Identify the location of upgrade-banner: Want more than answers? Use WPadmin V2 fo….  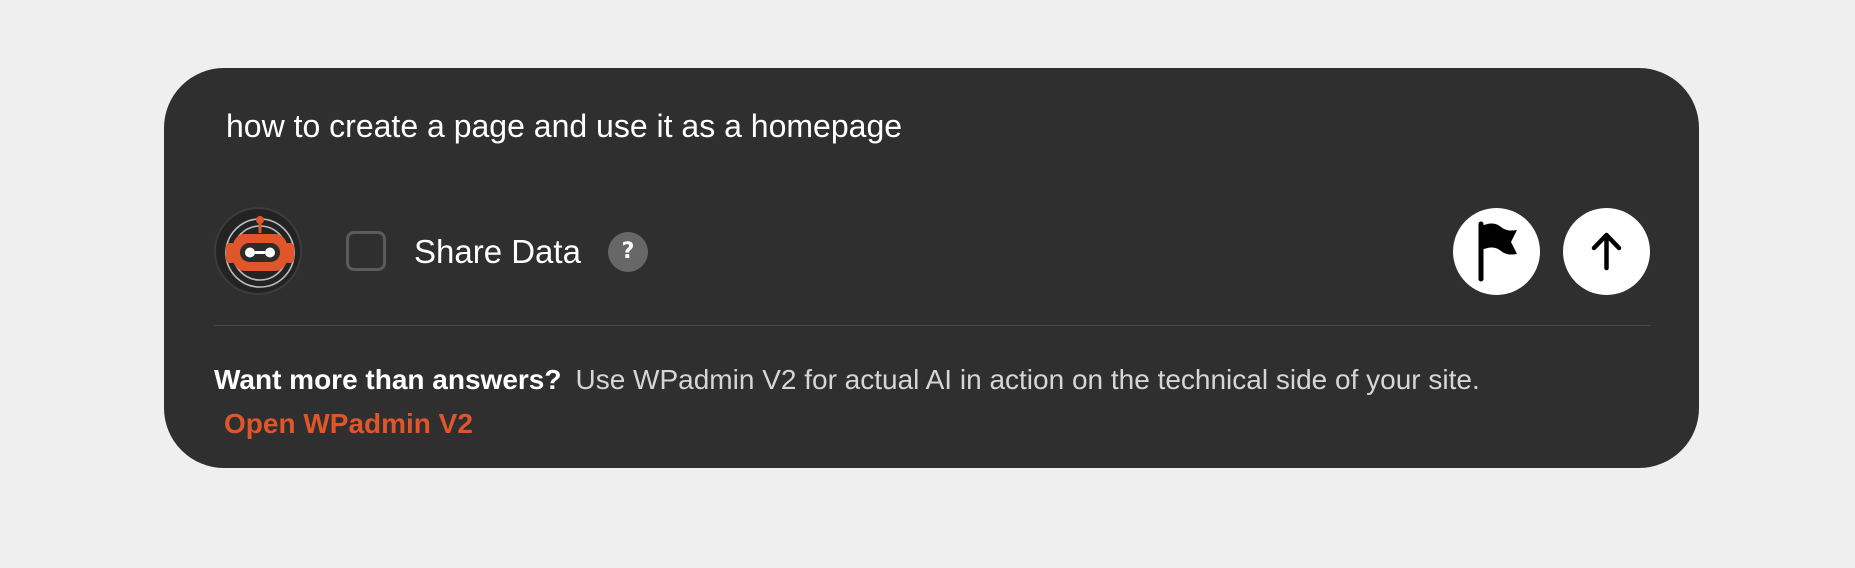
(944, 402).